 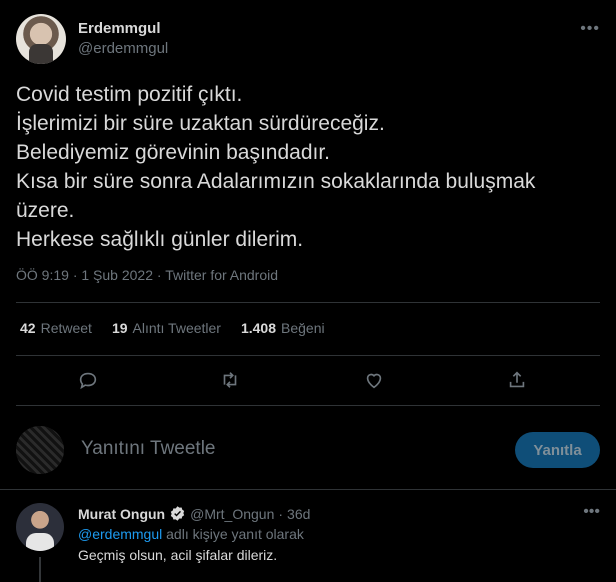 I want to click on reply-composer: Yanıtını Tweetle Yanıtla, so click(x=308, y=449).